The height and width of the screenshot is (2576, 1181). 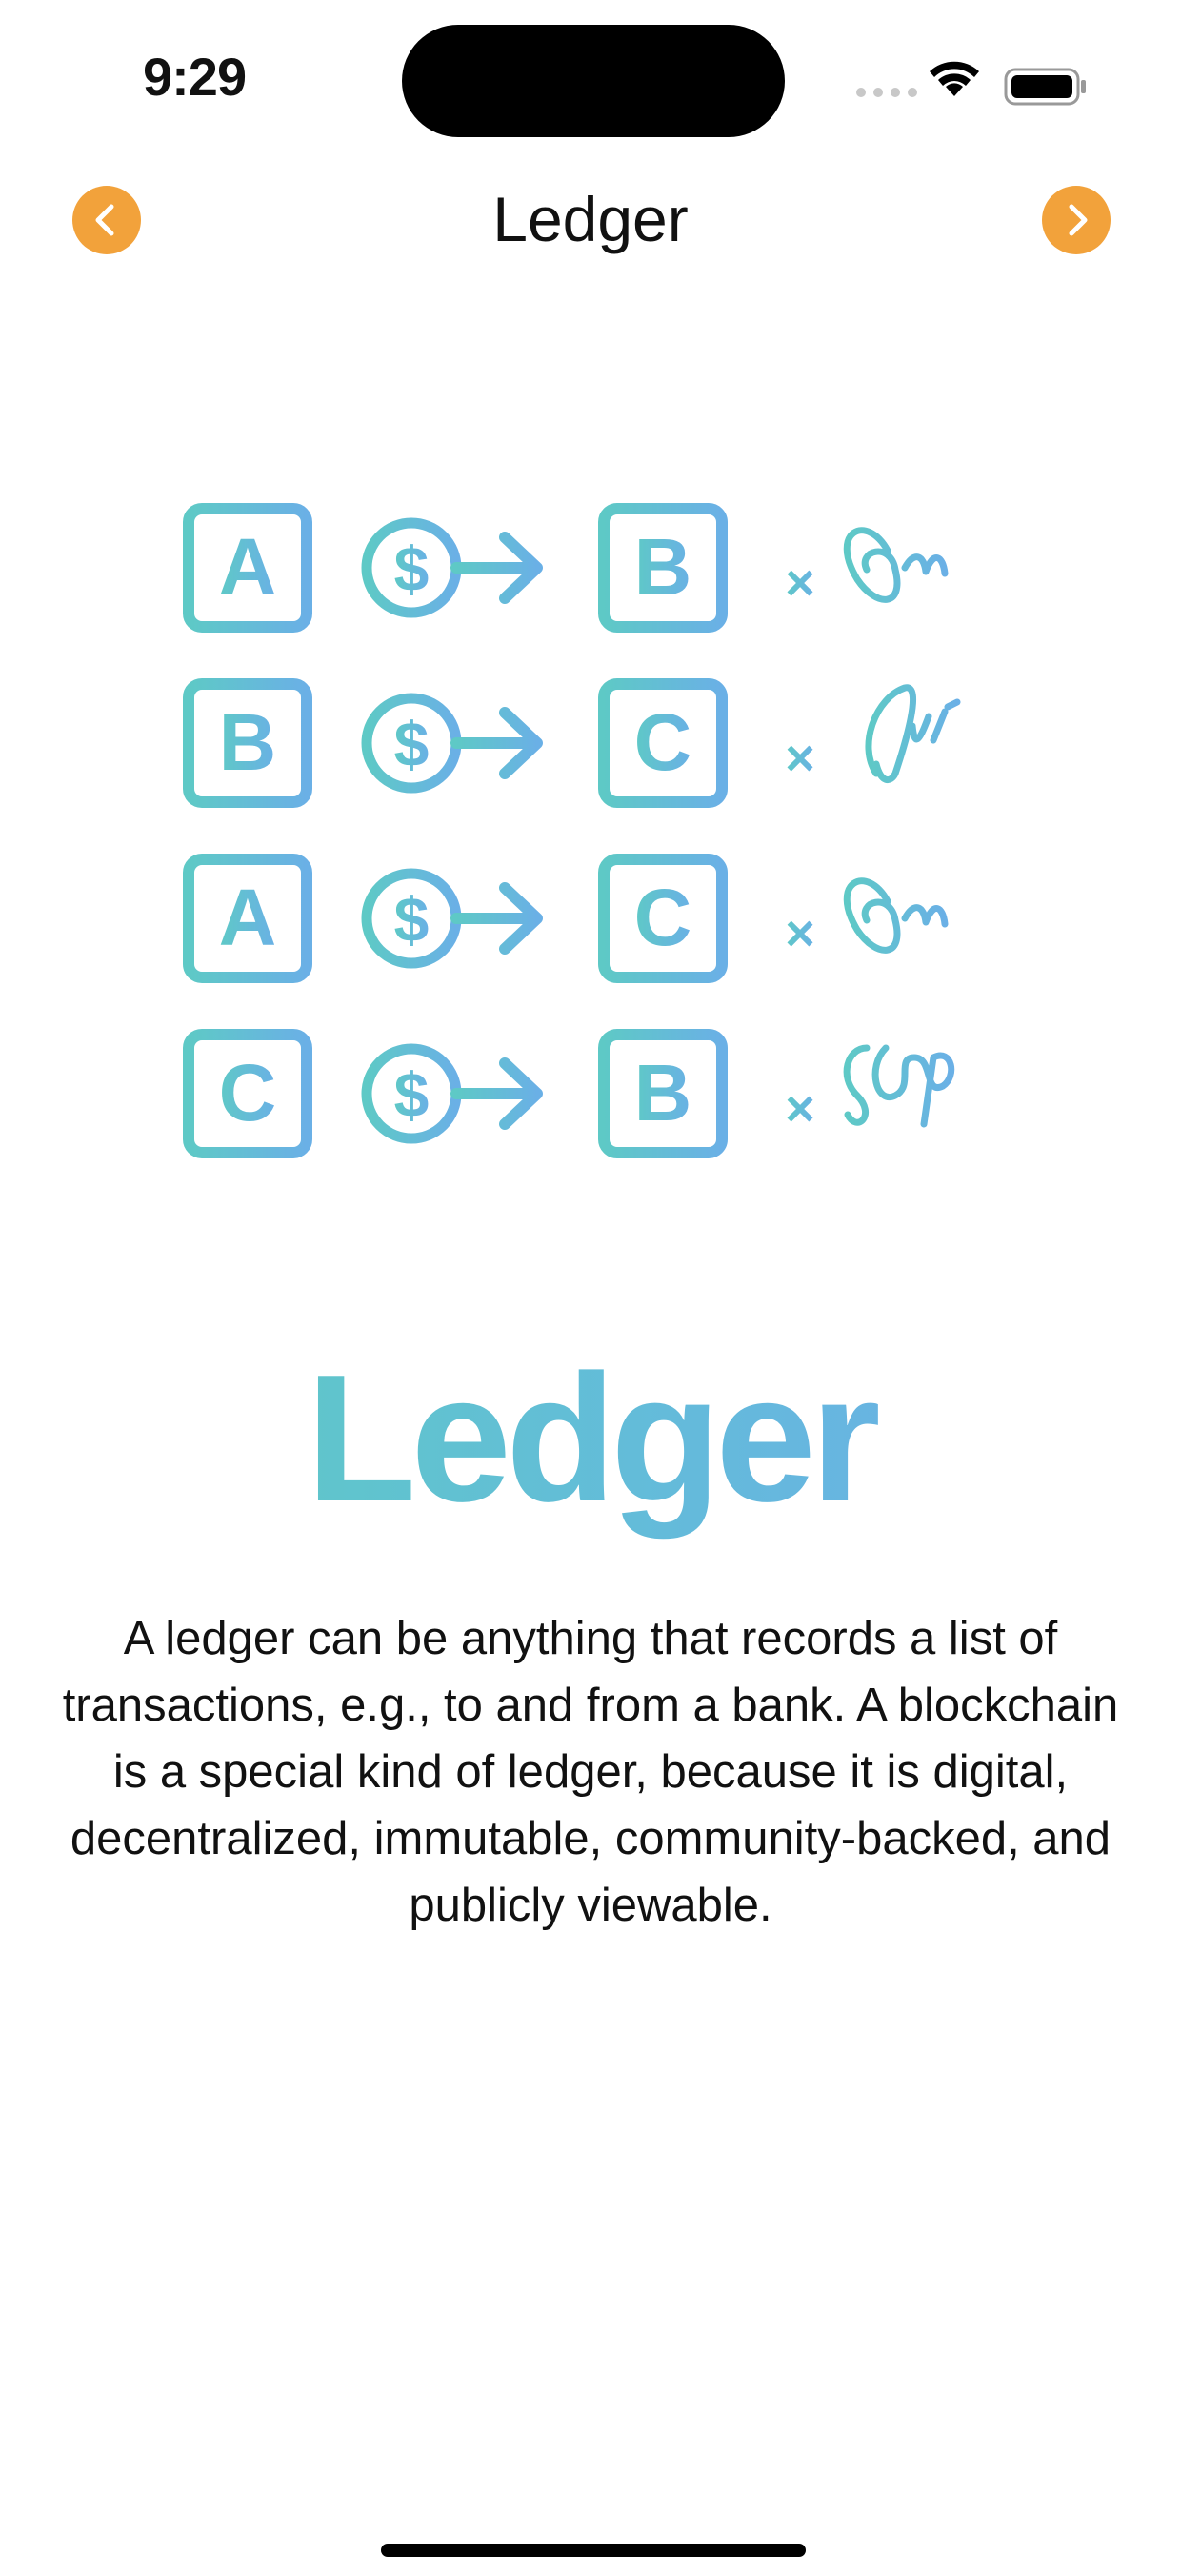 I want to click on chevron-right-icon, so click(x=1078, y=220).